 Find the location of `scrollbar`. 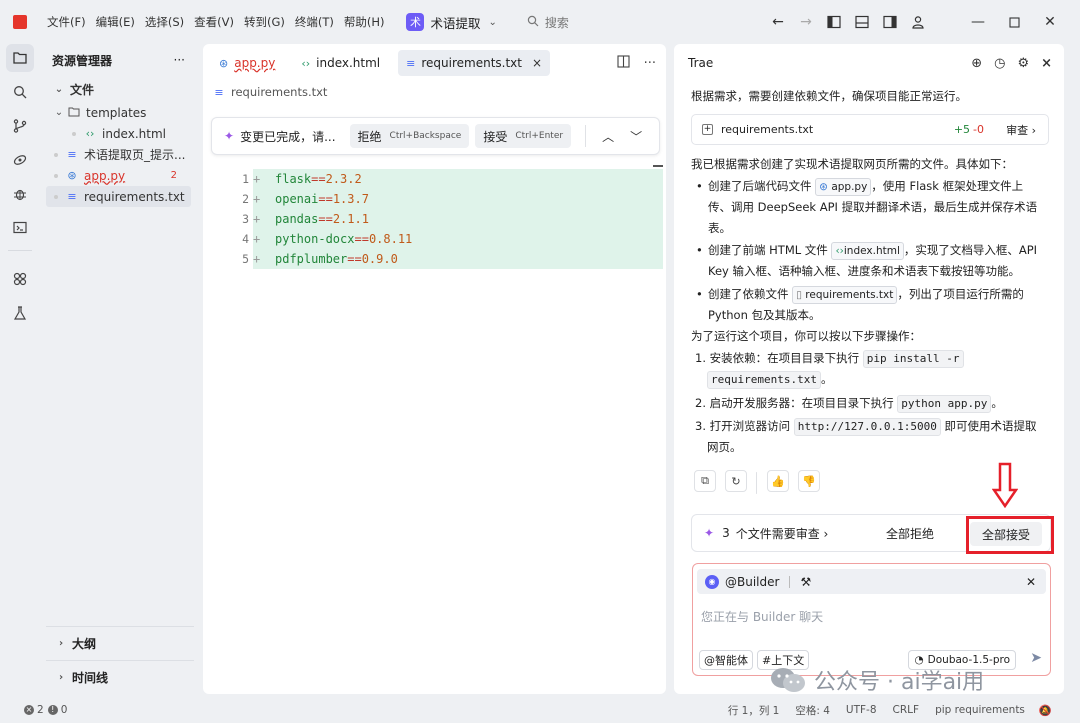

scrollbar is located at coordinates (658, 166).